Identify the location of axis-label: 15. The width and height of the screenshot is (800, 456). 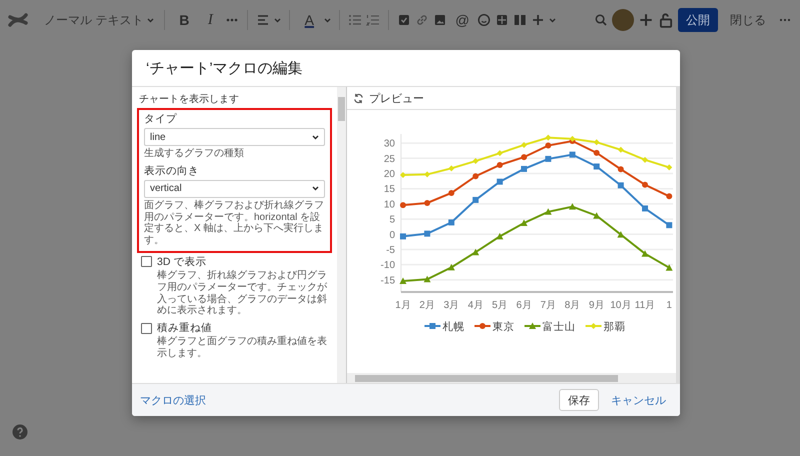
(389, 190).